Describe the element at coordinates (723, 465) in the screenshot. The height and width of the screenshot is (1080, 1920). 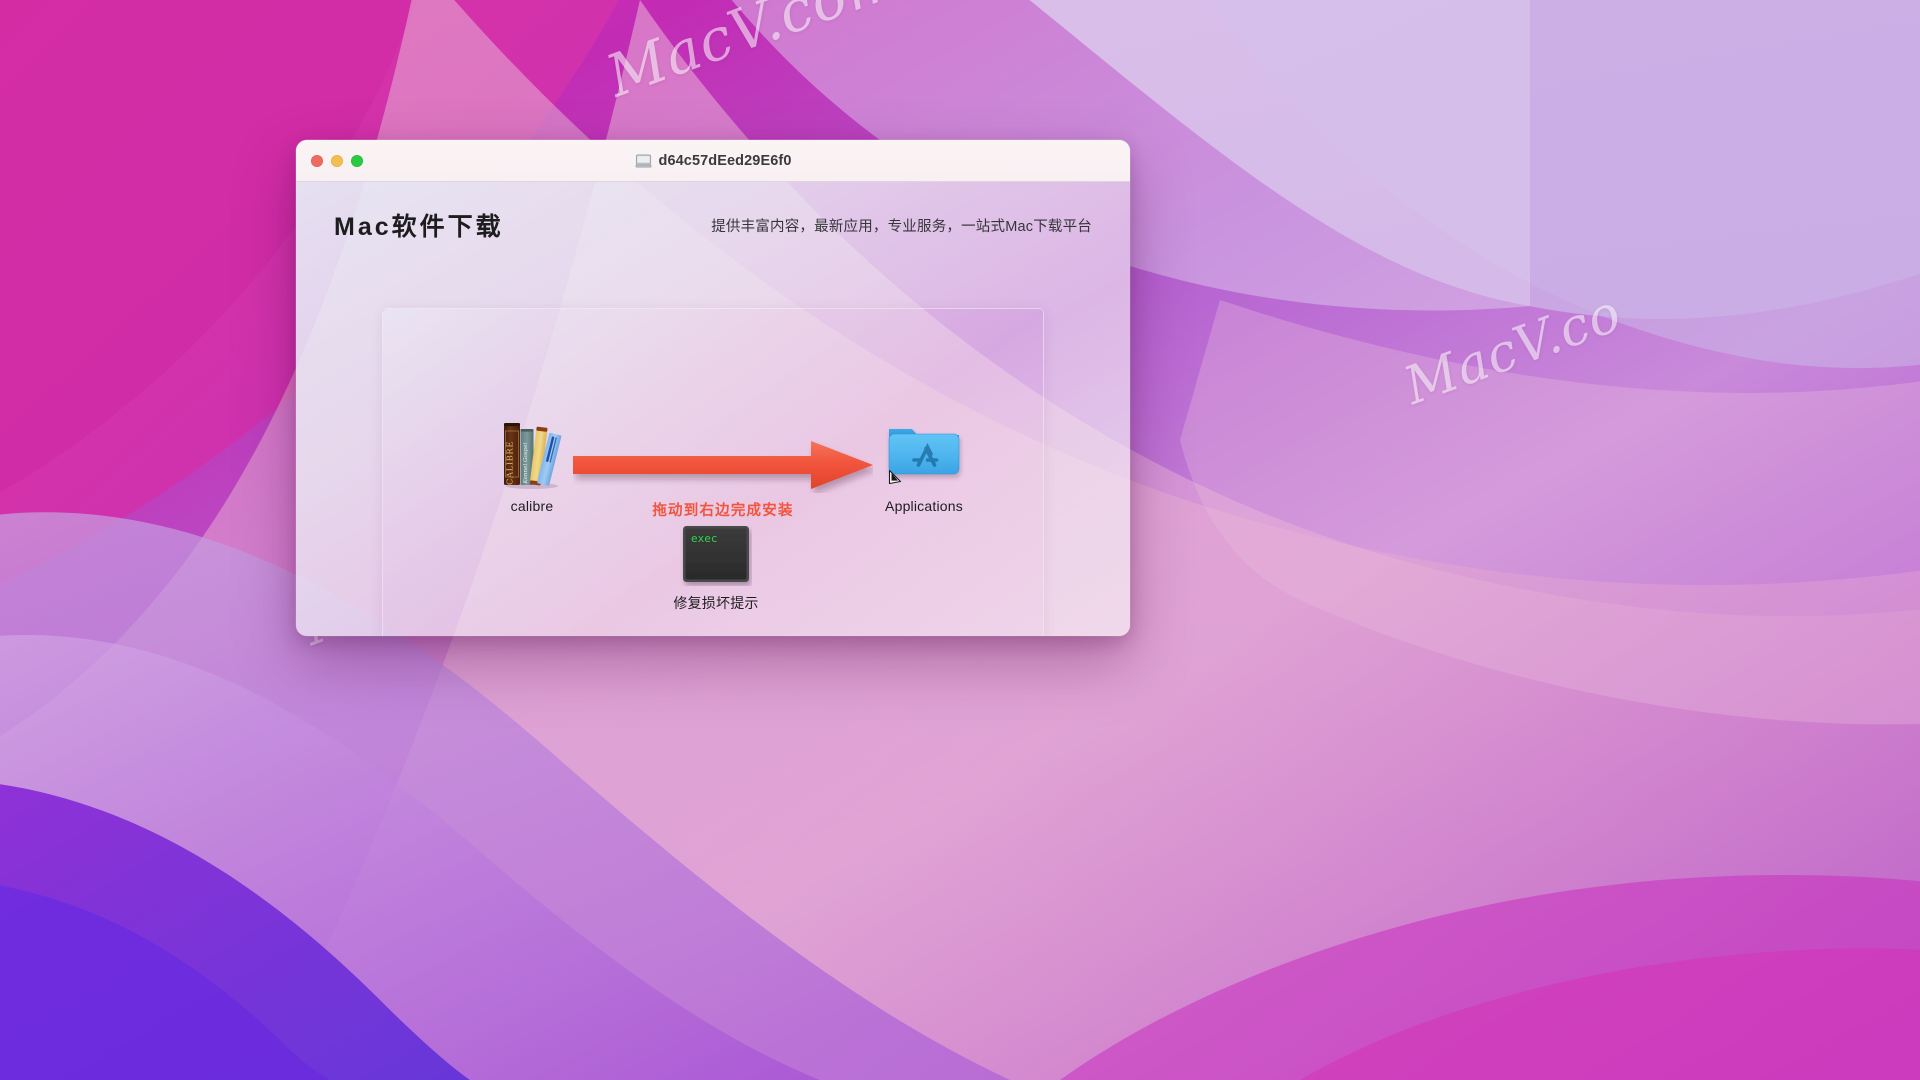
I see `right-arrow-icon` at that location.